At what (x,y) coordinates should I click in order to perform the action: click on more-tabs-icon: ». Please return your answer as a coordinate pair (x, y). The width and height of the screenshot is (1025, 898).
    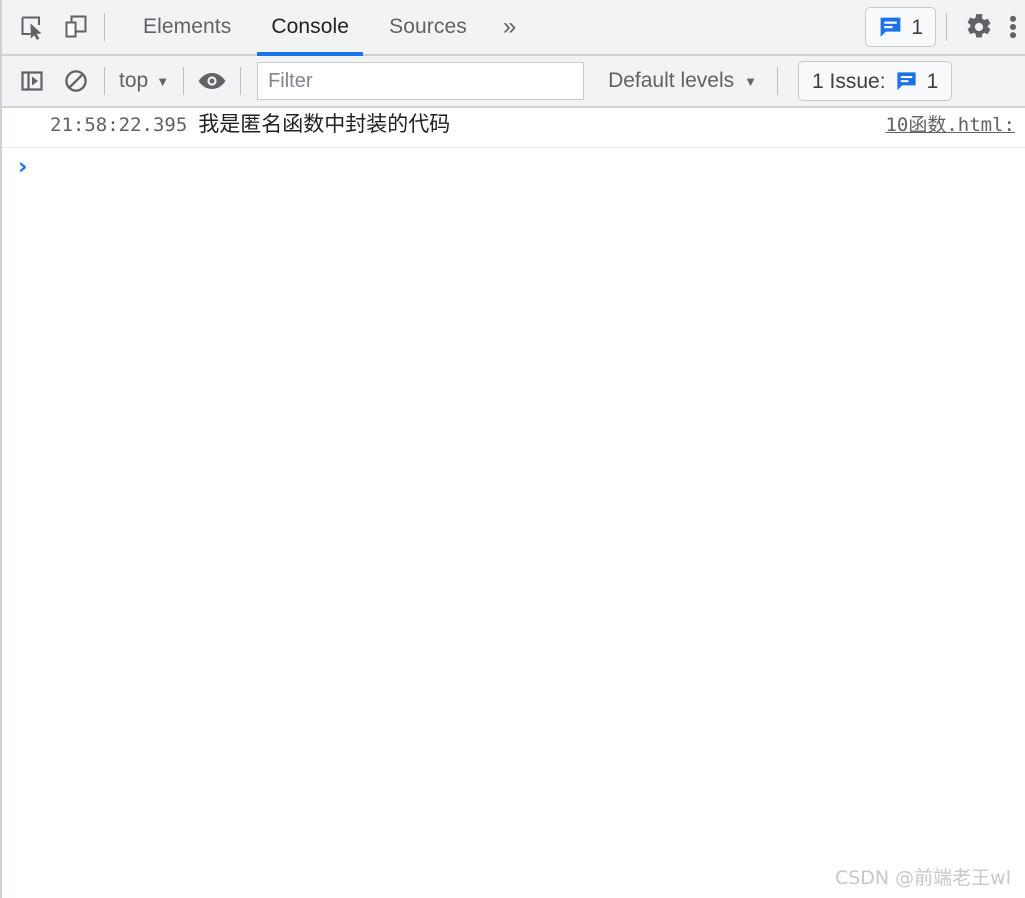
    Looking at the image, I should click on (509, 27).